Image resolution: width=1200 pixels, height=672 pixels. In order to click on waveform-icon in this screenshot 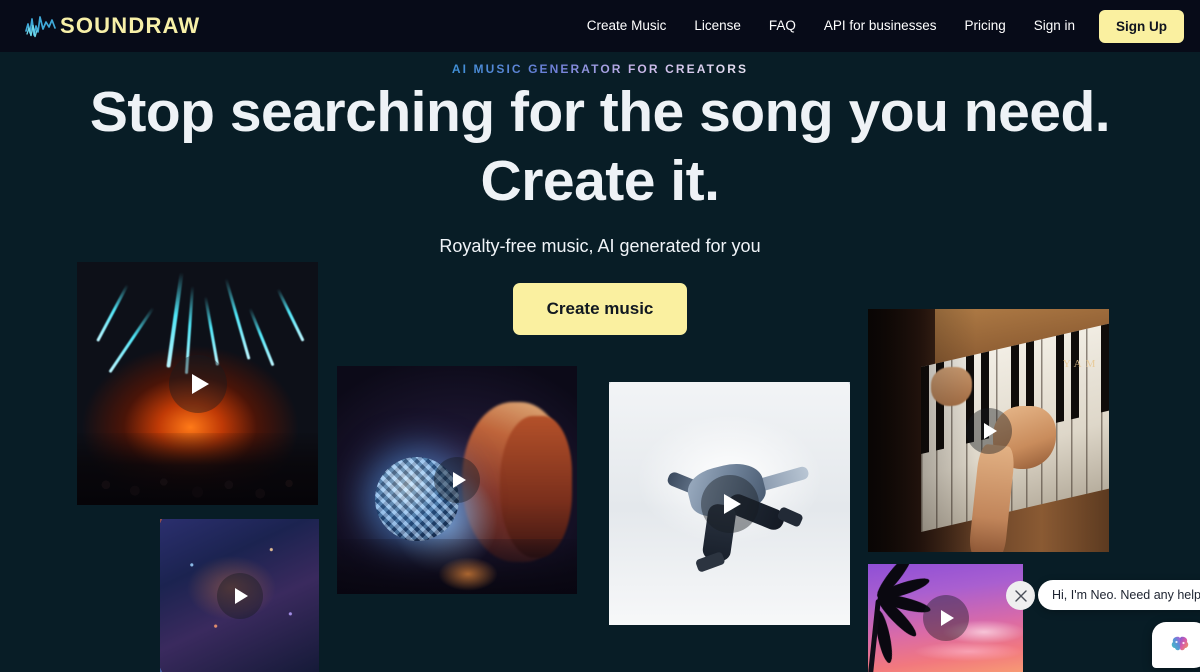, I will do `click(40, 27)`.